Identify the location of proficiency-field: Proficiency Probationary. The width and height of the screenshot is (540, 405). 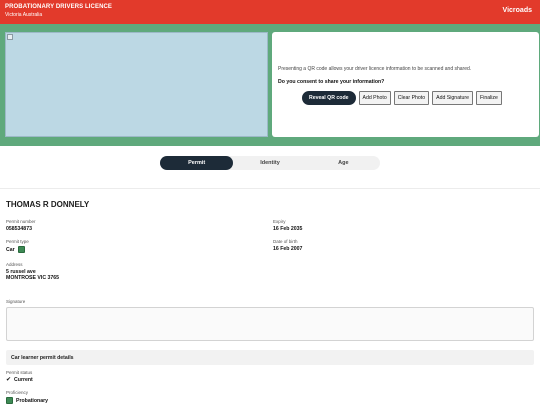
(27, 397).